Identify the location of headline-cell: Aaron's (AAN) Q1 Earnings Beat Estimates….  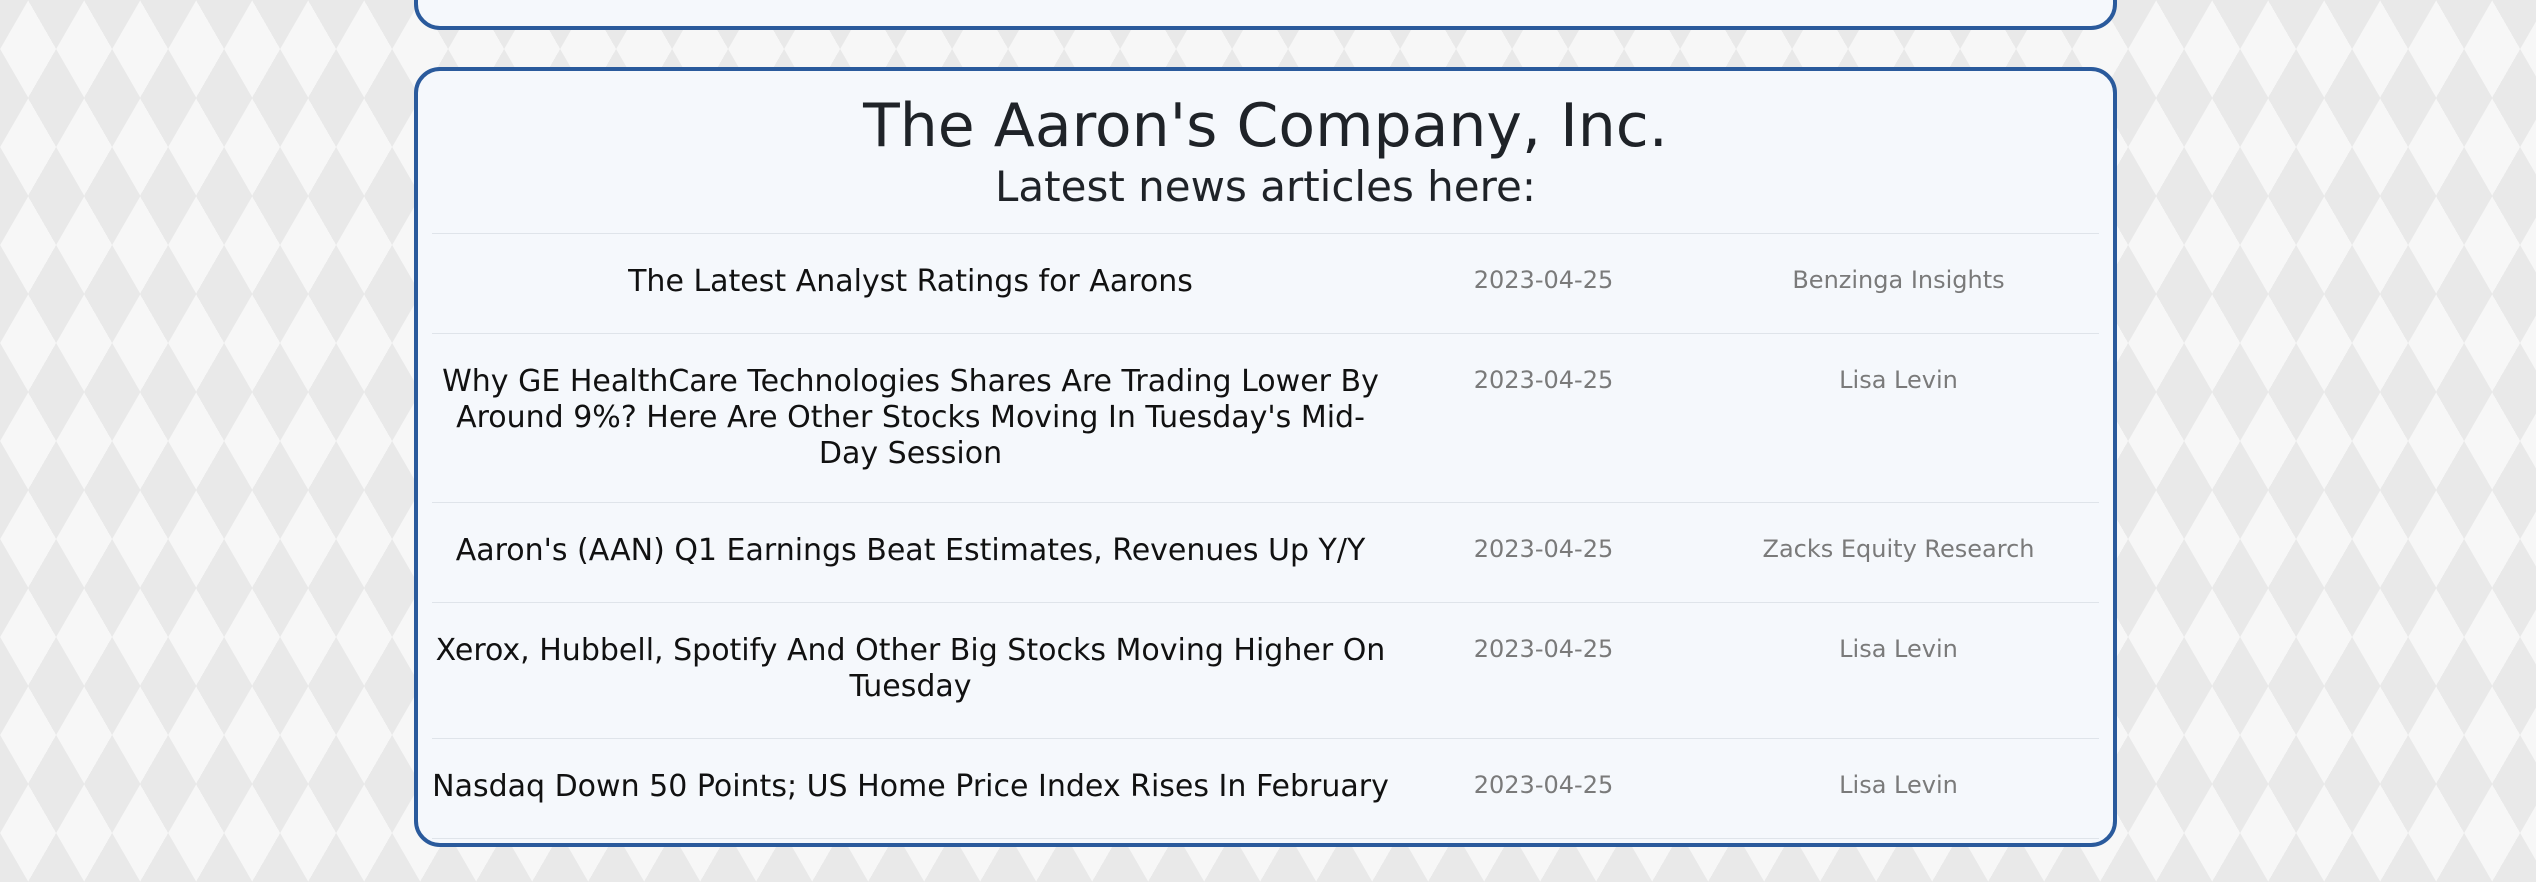
(910, 552).